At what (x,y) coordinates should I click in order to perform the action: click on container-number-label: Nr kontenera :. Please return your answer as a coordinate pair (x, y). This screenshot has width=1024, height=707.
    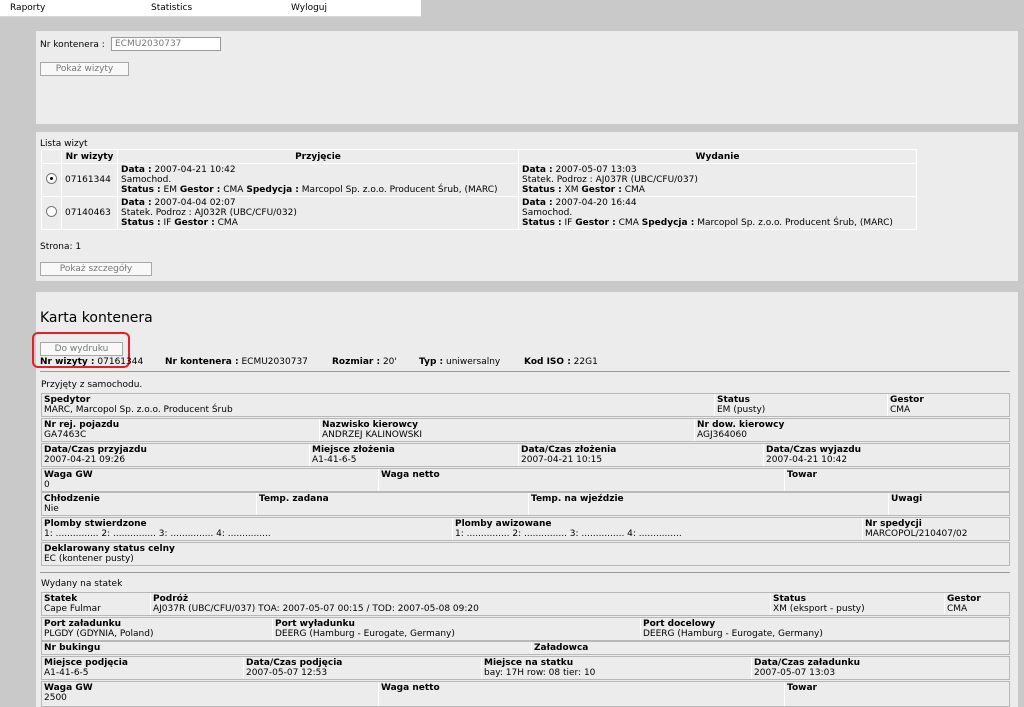
    Looking at the image, I should click on (72, 45).